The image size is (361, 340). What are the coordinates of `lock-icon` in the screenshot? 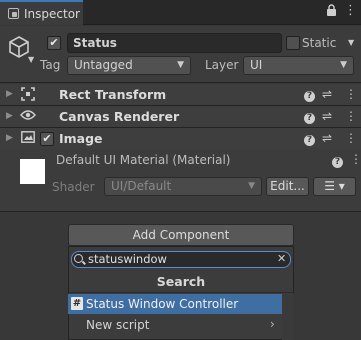 It's located at (331, 12).